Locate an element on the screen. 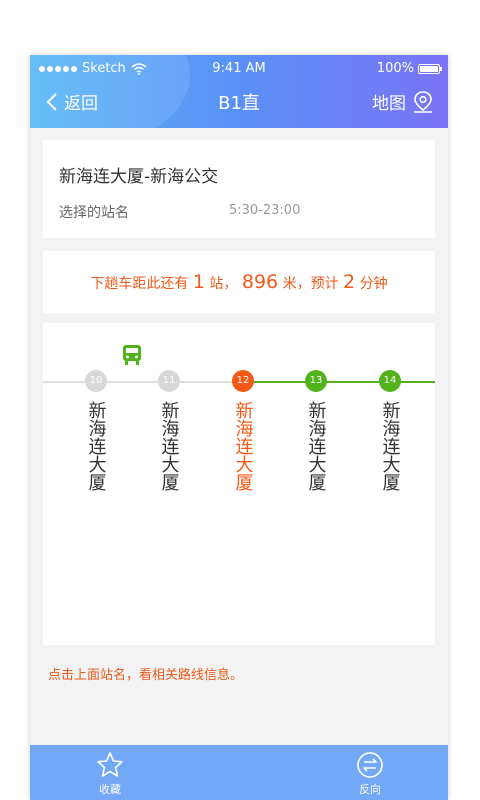 The image size is (480, 800). star-icon is located at coordinates (110, 764).